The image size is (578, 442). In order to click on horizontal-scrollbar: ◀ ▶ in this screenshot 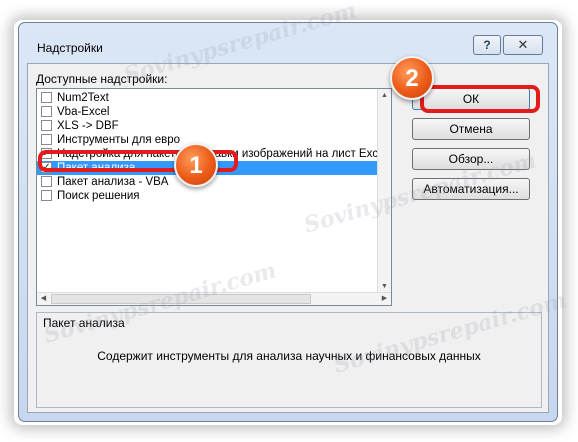, I will do `click(214, 298)`.